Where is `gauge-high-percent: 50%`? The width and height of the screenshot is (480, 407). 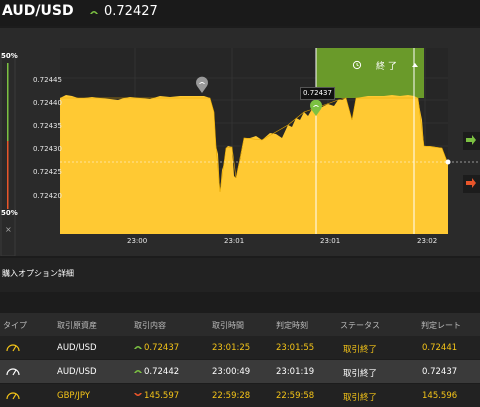
gauge-high-percent: 50% is located at coordinates (9, 56).